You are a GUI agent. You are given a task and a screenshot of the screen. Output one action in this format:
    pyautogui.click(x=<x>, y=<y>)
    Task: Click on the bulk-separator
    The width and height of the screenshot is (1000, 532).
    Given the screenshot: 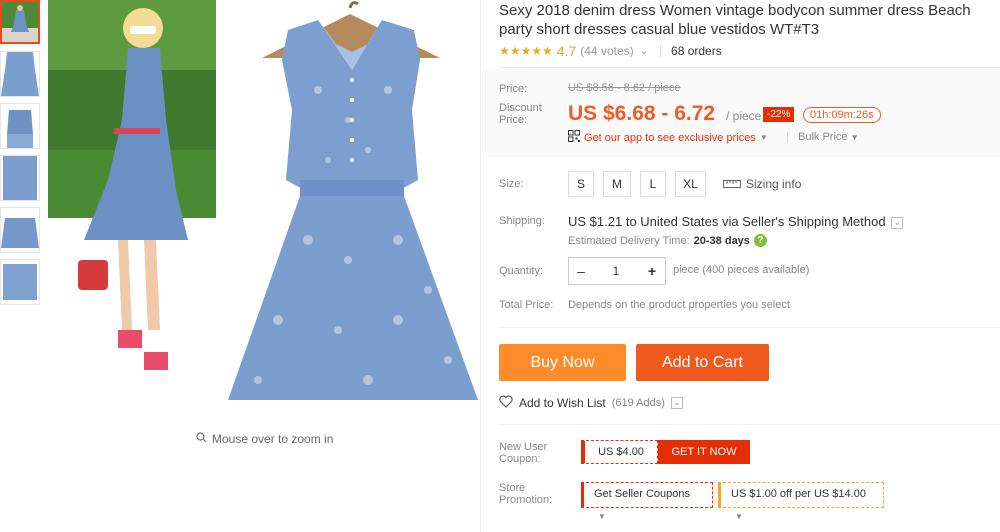 What is the action you would take?
    pyautogui.click(x=787, y=137)
    